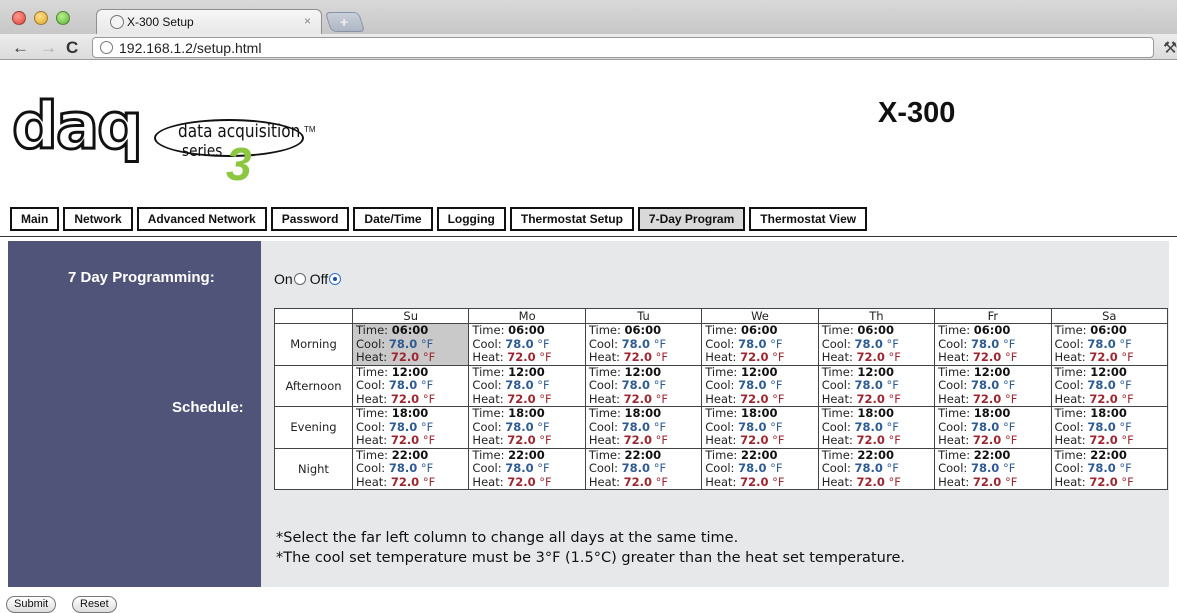 This screenshot has height=613, width=1177. Describe the element at coordinates (527, 316) in the screenshot. I see `day-header: Mo` at that location.